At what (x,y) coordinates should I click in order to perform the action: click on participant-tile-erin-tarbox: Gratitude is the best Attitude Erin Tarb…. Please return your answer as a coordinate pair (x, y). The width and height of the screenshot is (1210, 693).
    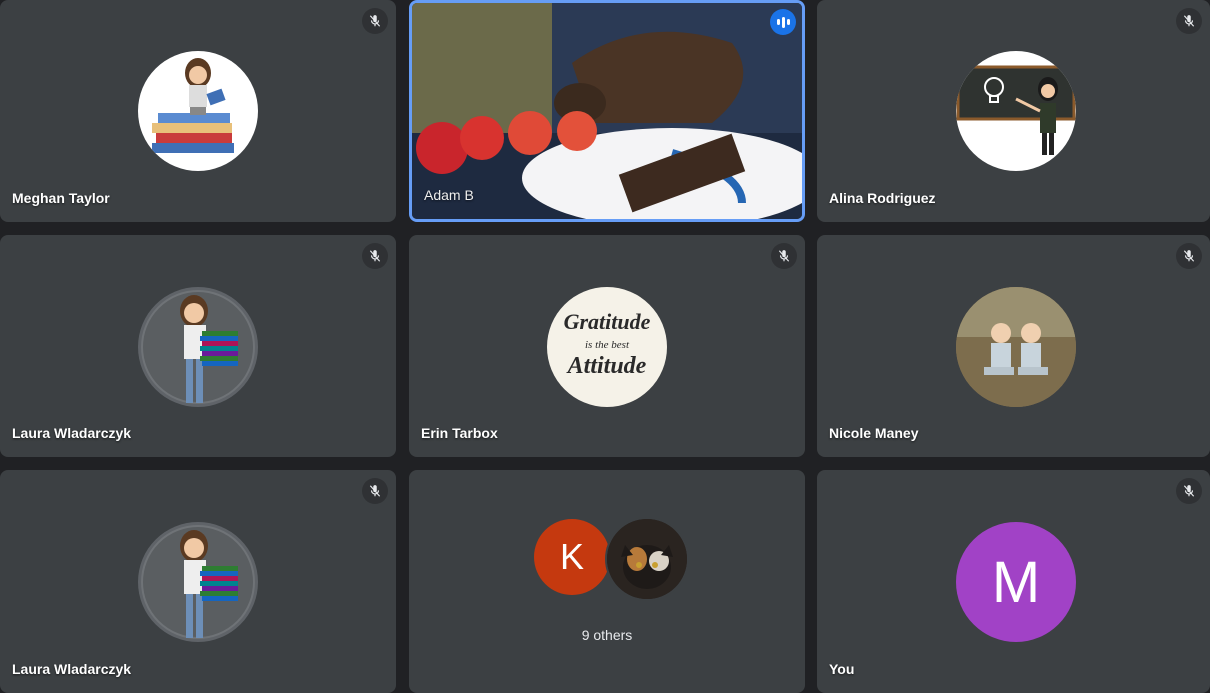
    Looking at the image, I should click on (607, 346).